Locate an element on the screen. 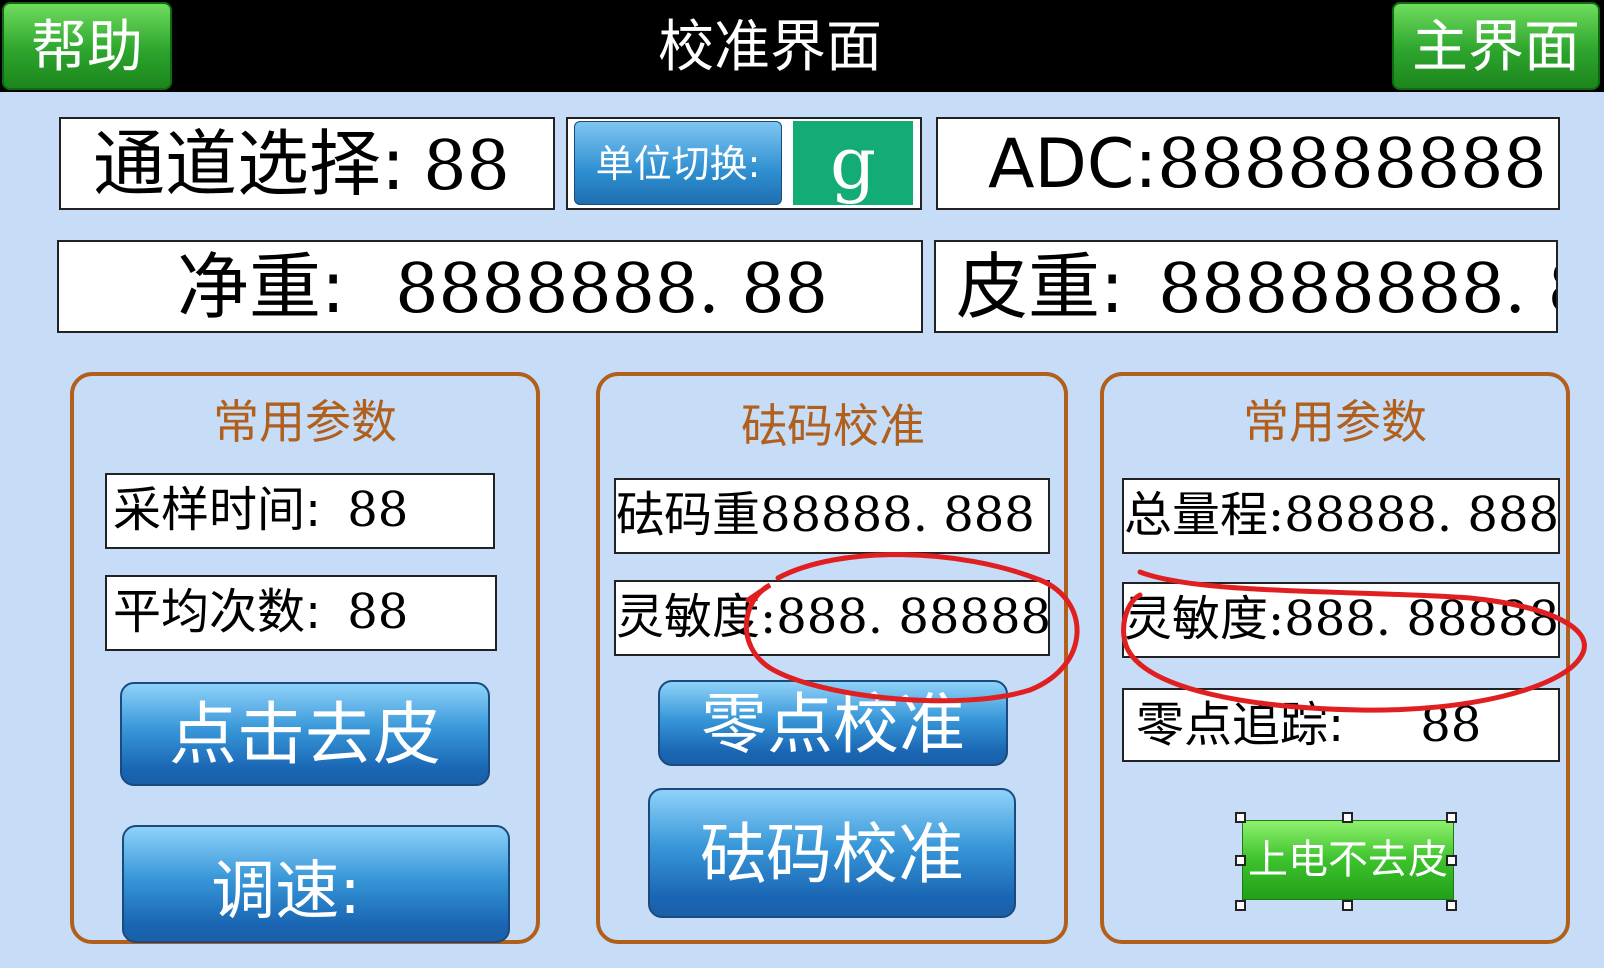 Image resolution: width=1604 pixels, height=968 pixels. annotation-overlay is located at coordinates (1165, 632).